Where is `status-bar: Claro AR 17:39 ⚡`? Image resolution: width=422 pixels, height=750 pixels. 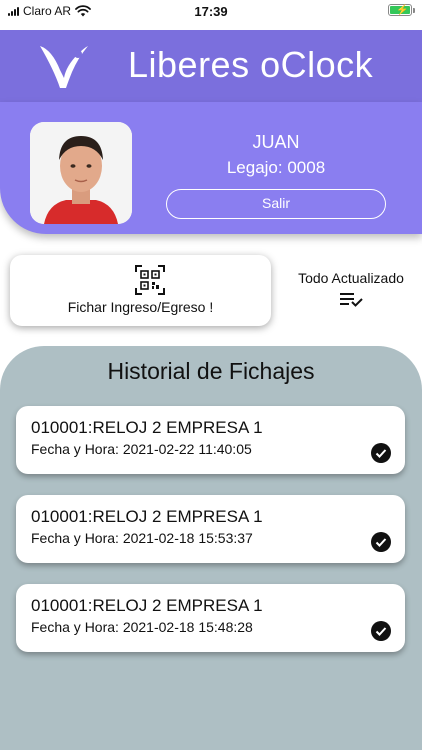
status-bar: Claro AR 17:39 ⚡ is located at coordinates (211, 11).